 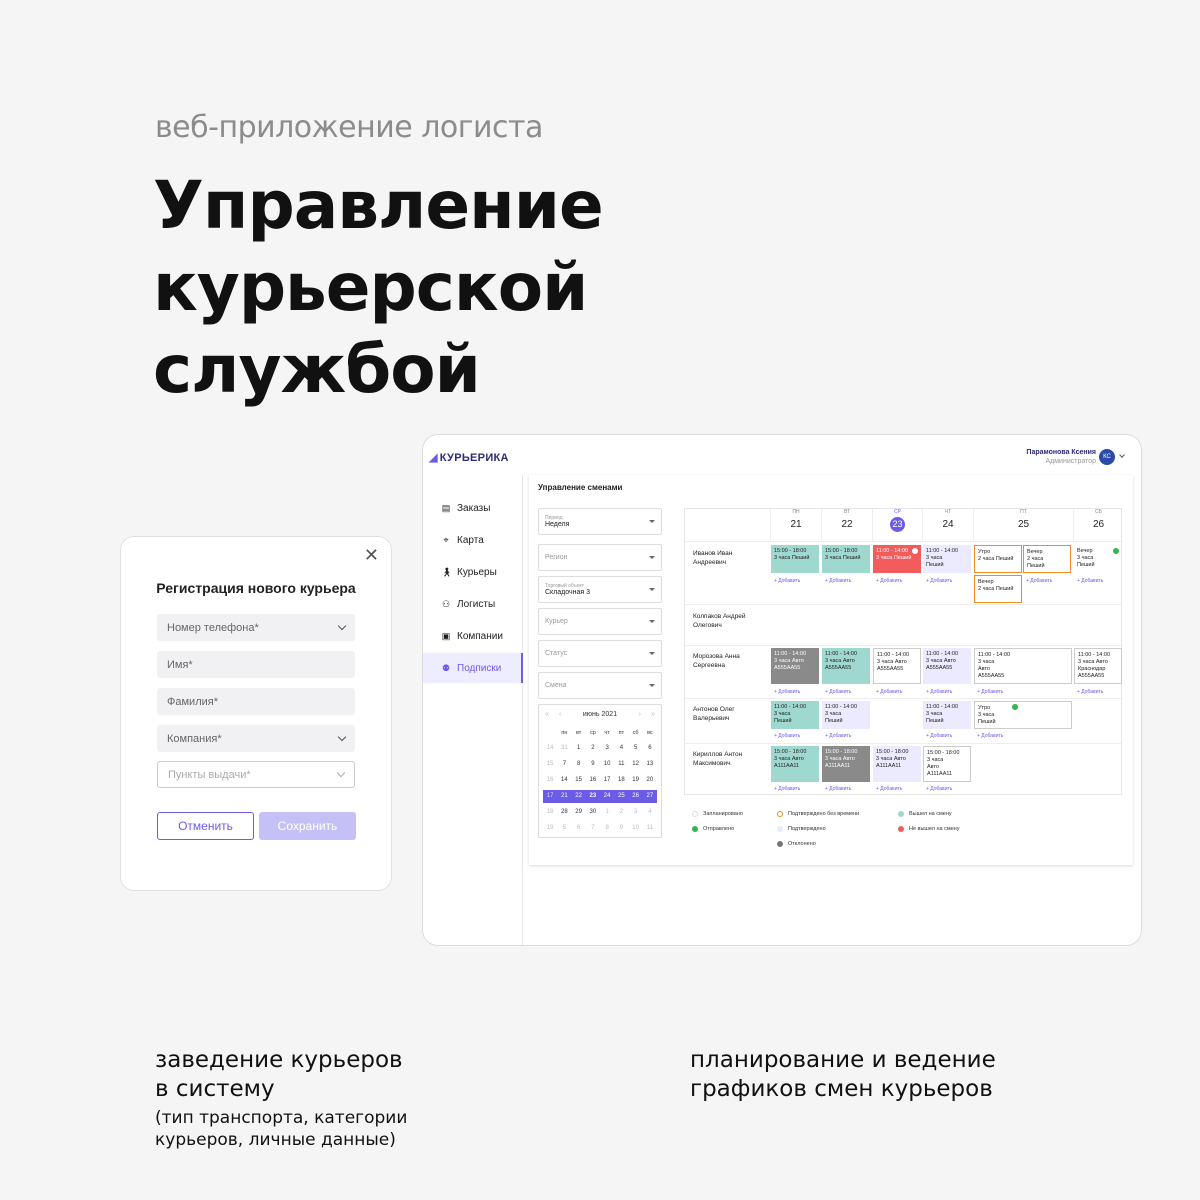 I want to click on courier-name: Кириллов Антон Максимович, so click(x=731, y=759).